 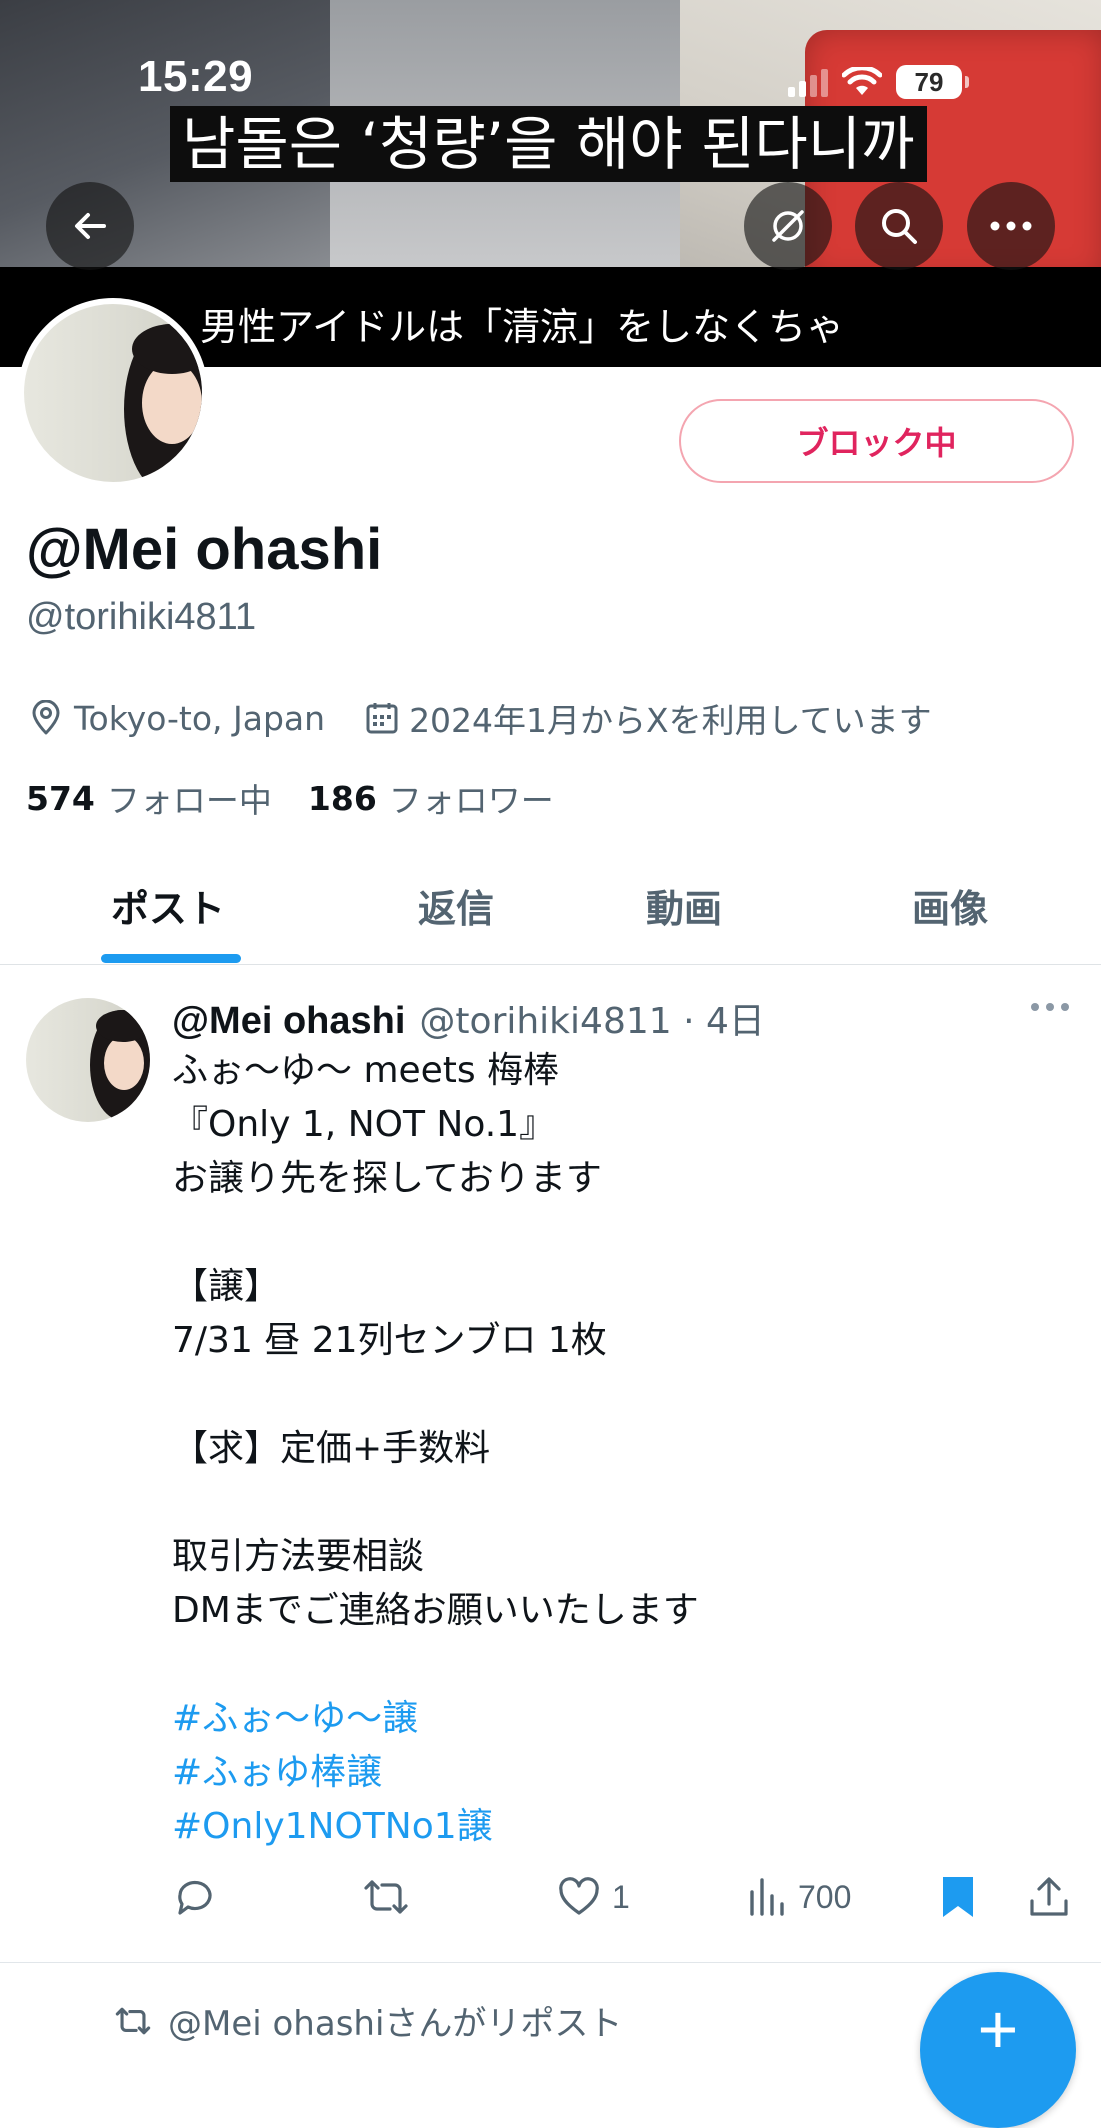 I want to click on following-count: 574, so click(x=60, y=798).